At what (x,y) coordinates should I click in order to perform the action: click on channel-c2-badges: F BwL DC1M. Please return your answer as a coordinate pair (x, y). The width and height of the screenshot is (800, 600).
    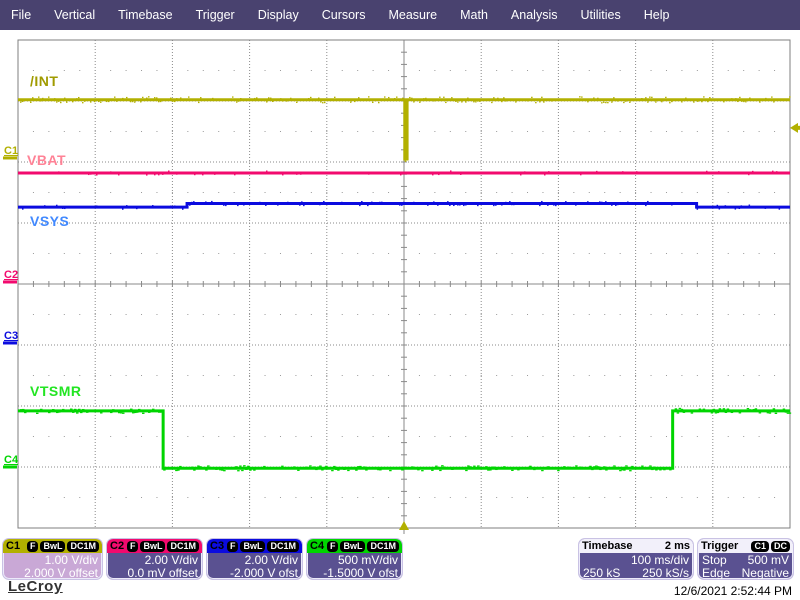
    Looking at the image, I should click on (162, 546).